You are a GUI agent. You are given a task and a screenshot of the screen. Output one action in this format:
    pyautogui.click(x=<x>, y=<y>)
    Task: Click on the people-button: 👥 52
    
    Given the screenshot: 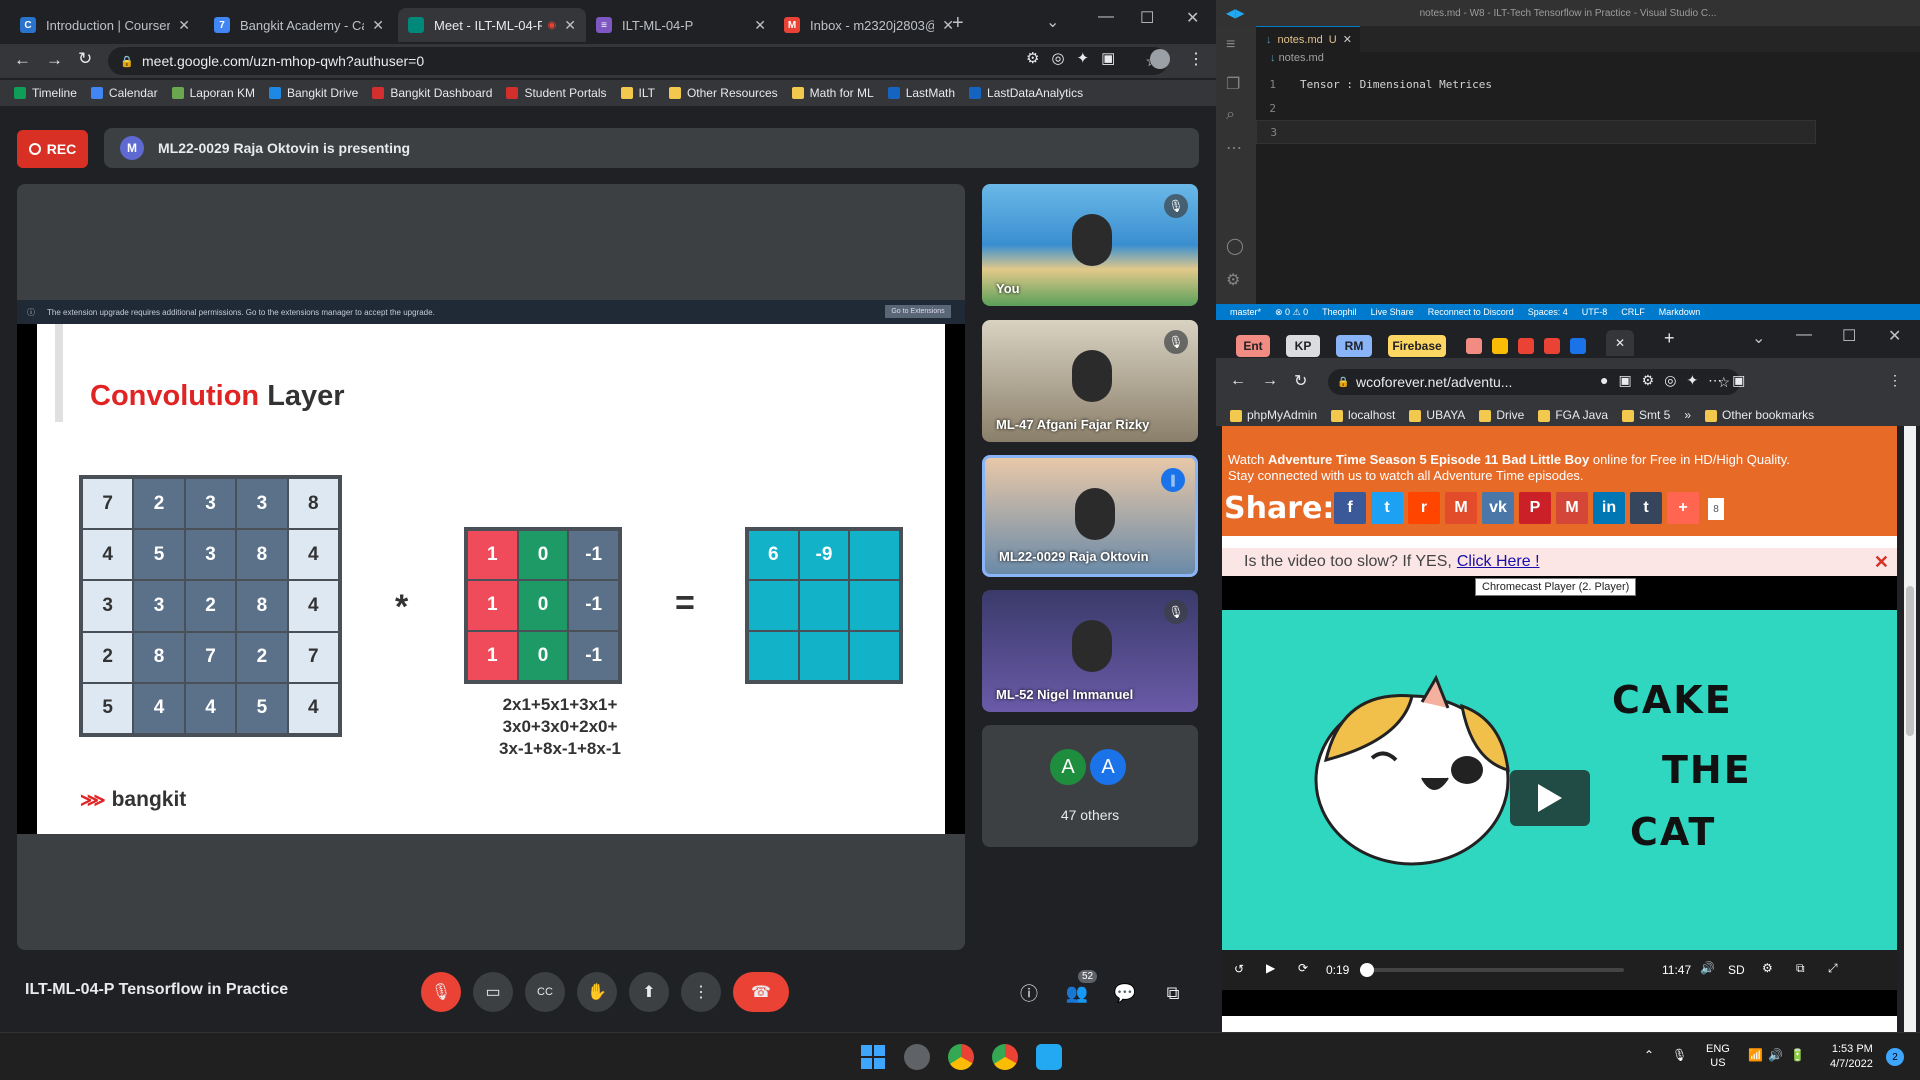 What is the action you would take?
    pyautogui.click(x=1080, y=989)
    